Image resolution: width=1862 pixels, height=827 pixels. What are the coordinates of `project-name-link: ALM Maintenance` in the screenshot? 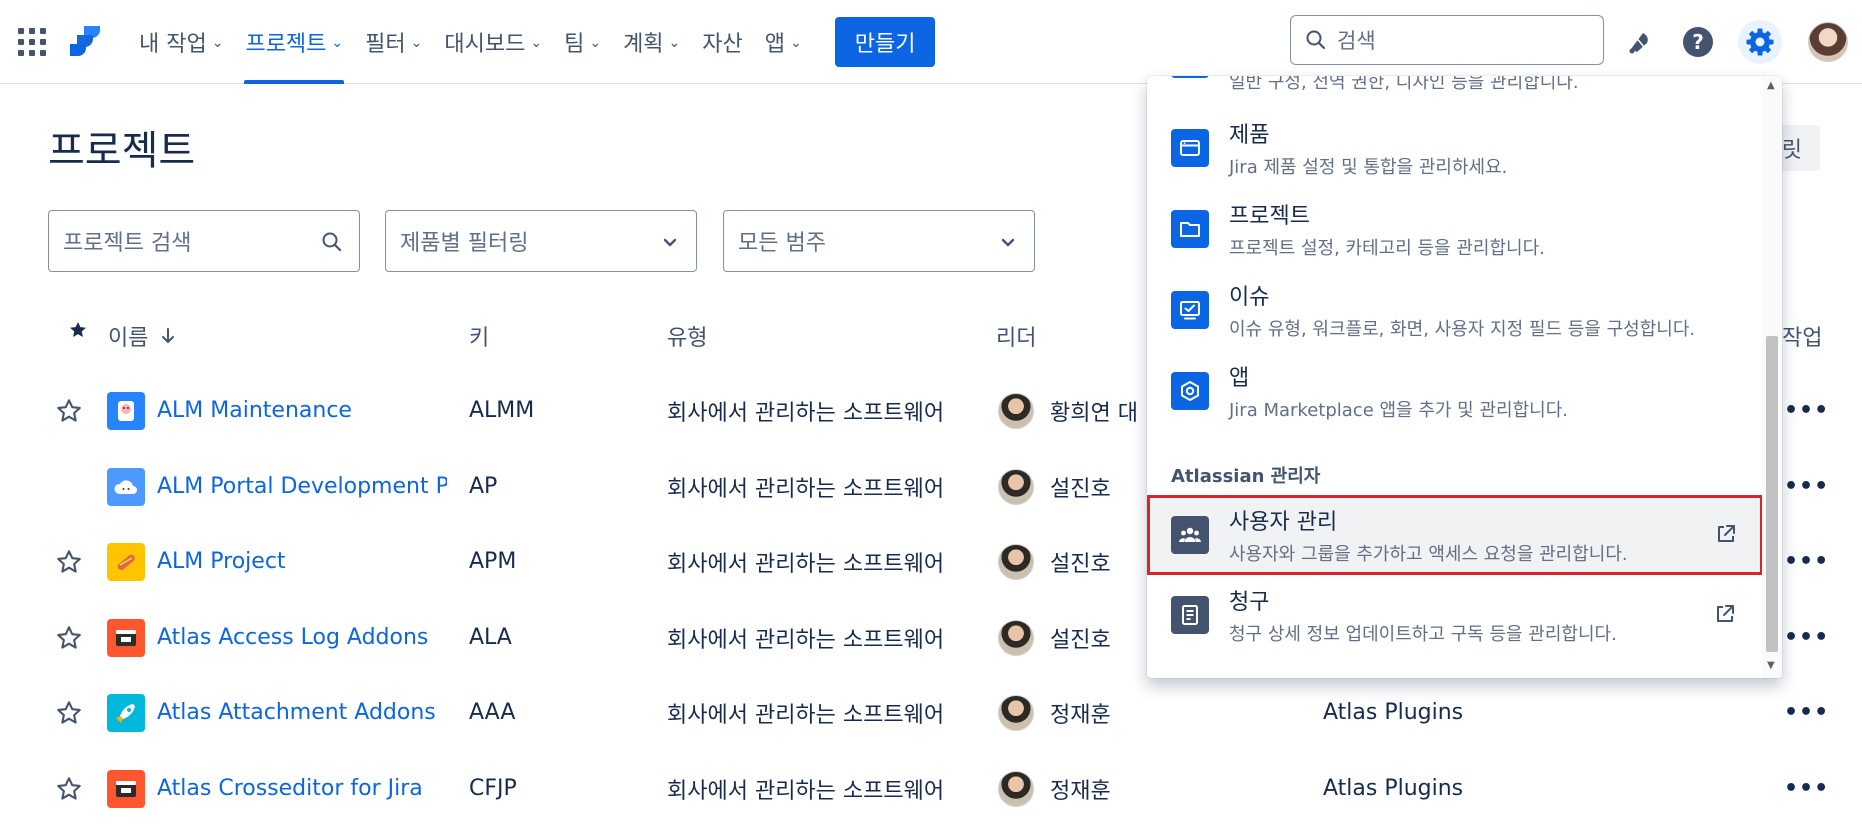 It's located at (302, 410).